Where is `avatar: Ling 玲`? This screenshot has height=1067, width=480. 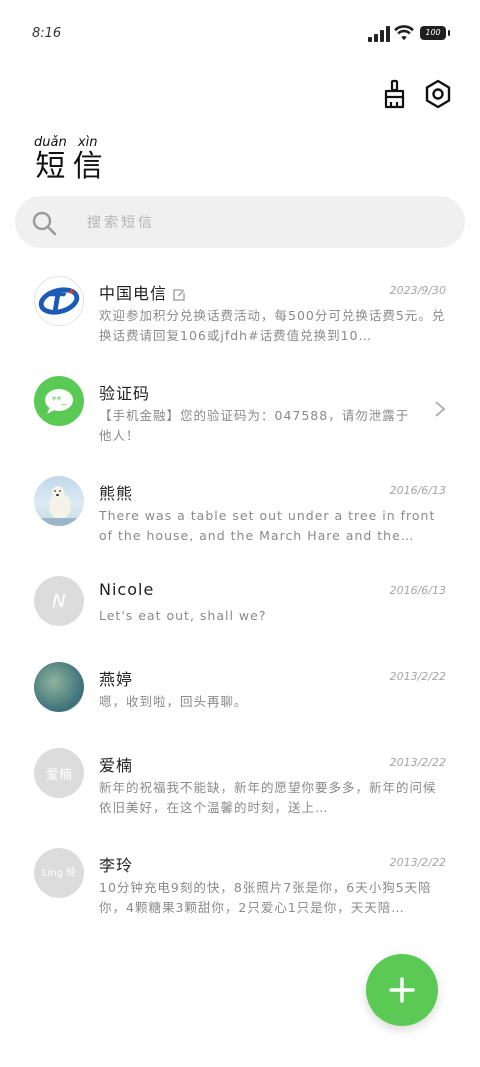
avatar: Ling 玲 is located at coordinates (59, 873).